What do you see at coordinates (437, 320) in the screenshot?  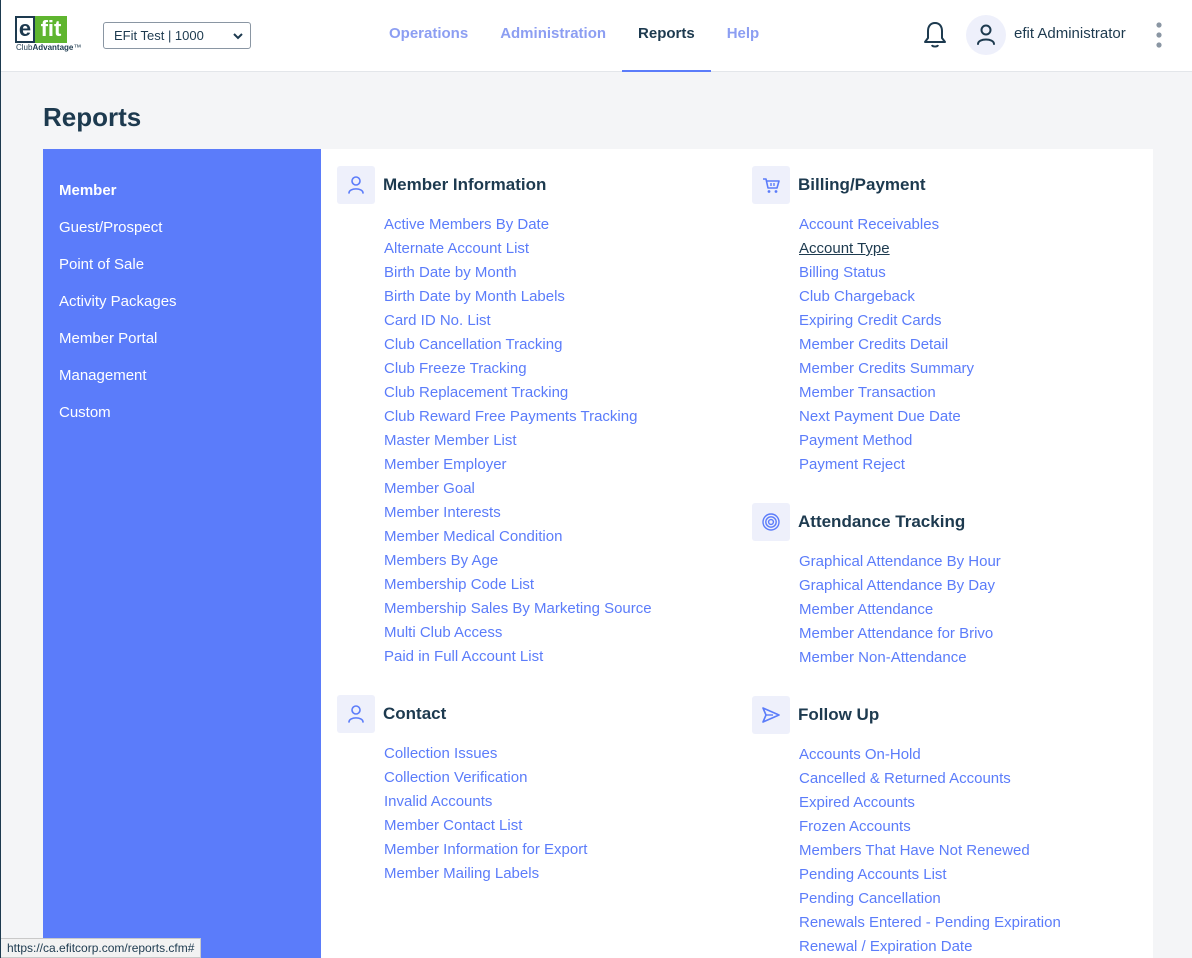 I see `report-link: Card ID No. List` at bounding box center [437, 320].